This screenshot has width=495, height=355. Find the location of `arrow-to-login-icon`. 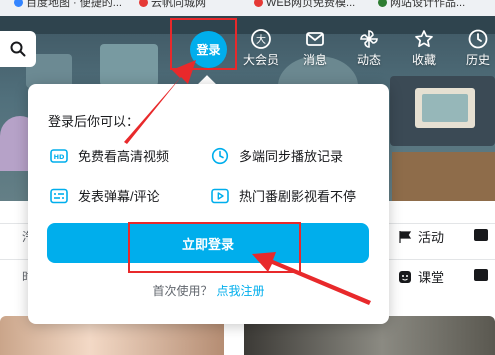

arrow-to-login-icon is located at coordinates (160, 102).